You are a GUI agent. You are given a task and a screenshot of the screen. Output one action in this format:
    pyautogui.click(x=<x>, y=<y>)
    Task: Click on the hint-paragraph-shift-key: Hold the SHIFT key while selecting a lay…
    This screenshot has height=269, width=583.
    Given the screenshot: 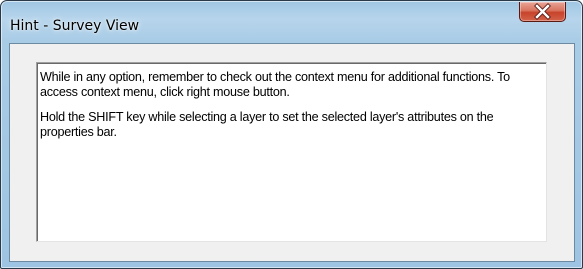 What is the action you would take?
    pyautogui.click(x=267, y=124)
    